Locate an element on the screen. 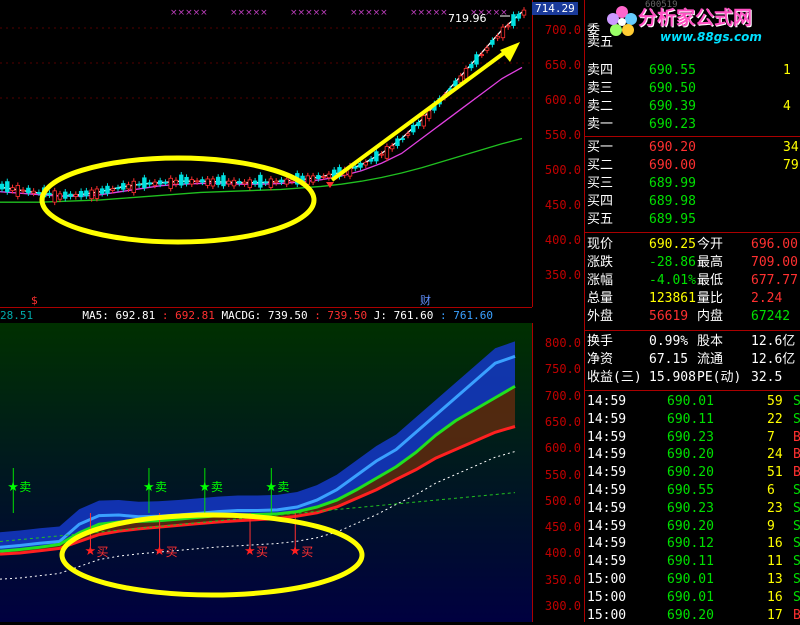  price-axis-tick: 550.0 is located at coordinates (562, 135).